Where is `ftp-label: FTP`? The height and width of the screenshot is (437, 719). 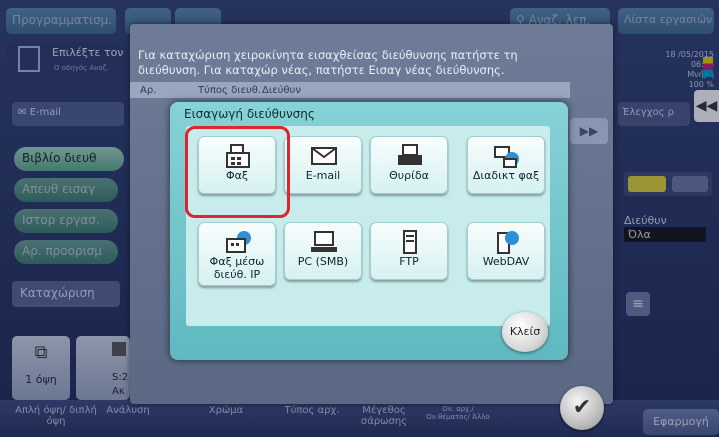 ftp-label: FTP is located at coordinates (409, 261).